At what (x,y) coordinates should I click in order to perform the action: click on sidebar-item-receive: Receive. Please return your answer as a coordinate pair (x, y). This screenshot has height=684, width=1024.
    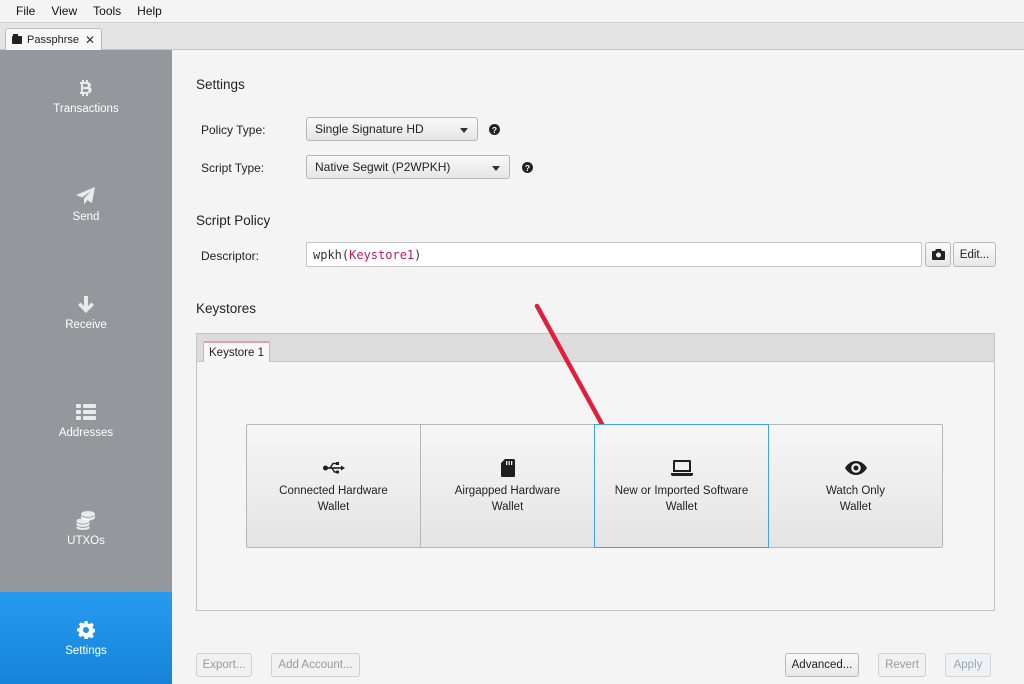
    Looking at the image, I should click on (86, 312).